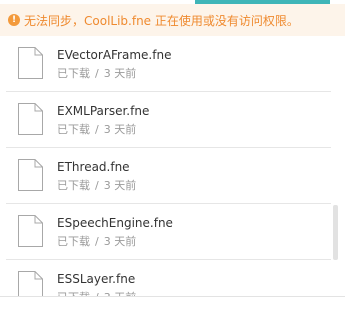 This screenshot has height=312, width=345. I want to click on sync-warning-banner: ! 无法同步，CoolLib.fne 正在使用或没有访问权限。, so click(172, 20).